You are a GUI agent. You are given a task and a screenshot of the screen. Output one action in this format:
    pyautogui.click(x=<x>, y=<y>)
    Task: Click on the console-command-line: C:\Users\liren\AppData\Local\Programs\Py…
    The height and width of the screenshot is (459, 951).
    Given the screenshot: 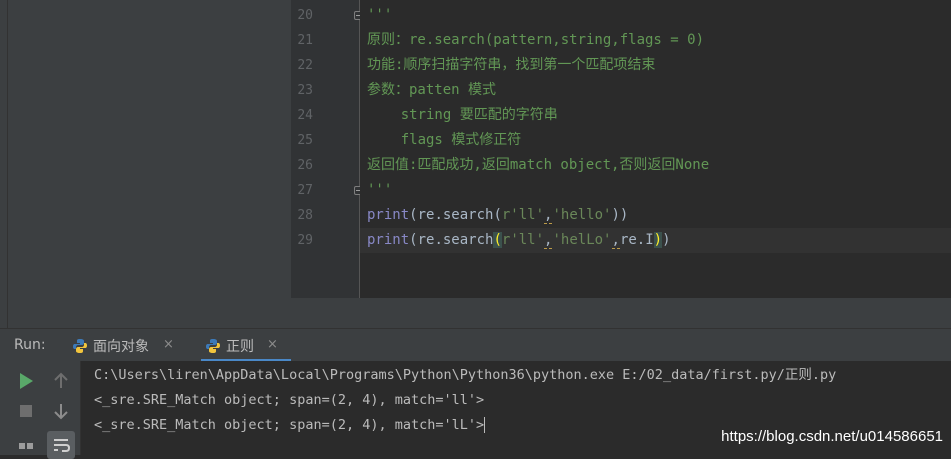 What is the action you would take?
    pyautogui.click(x=465, y=375)
    